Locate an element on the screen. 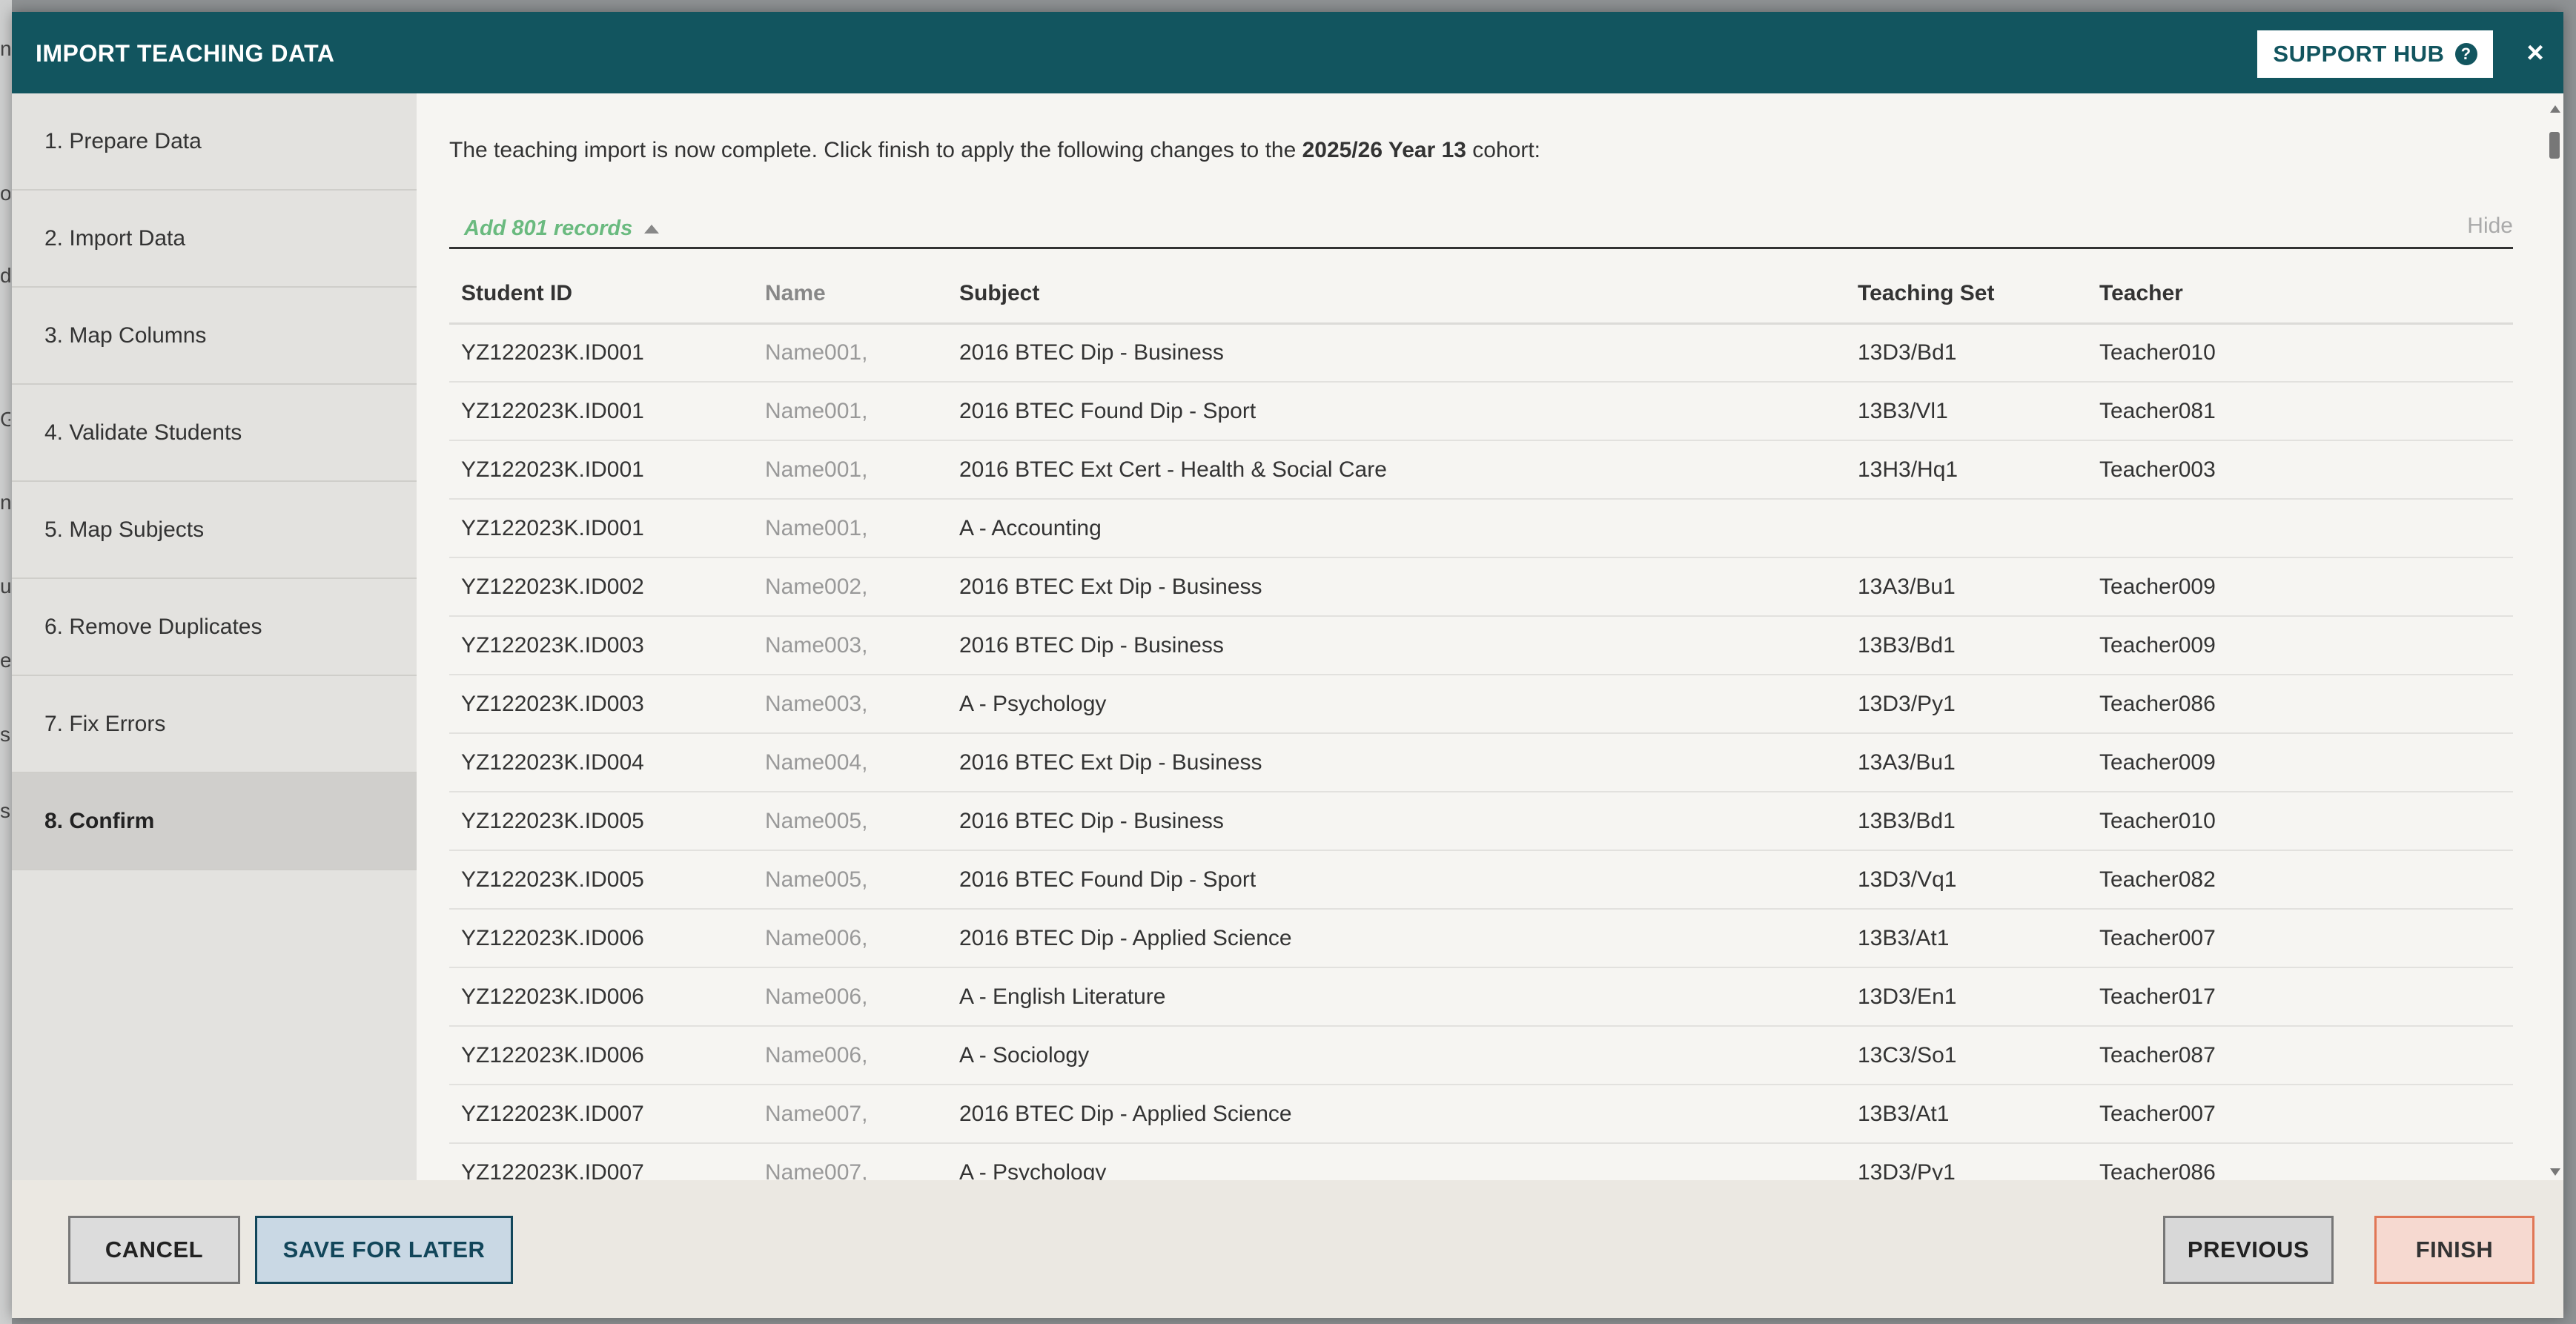 This screenshot has height=1324, width=2576. add-records-label: Add 801 records is located at coordinates (548, 228).